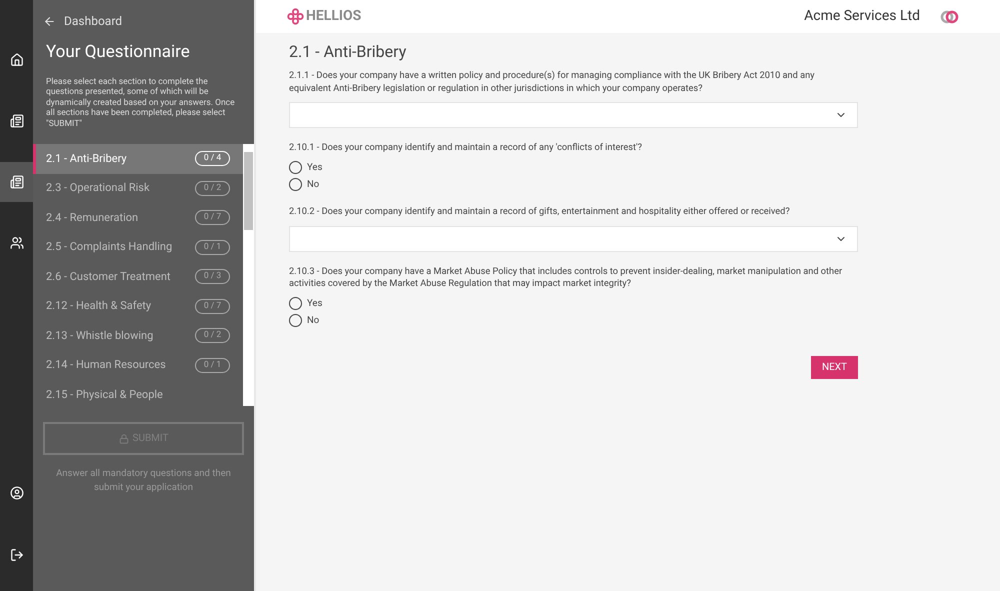 The width and height of the screenshot is (1000, 591). Describe the element at coordinates (118, 52) in the screenshot. I see `sidebar-title: Your Questionnaire` at that location.